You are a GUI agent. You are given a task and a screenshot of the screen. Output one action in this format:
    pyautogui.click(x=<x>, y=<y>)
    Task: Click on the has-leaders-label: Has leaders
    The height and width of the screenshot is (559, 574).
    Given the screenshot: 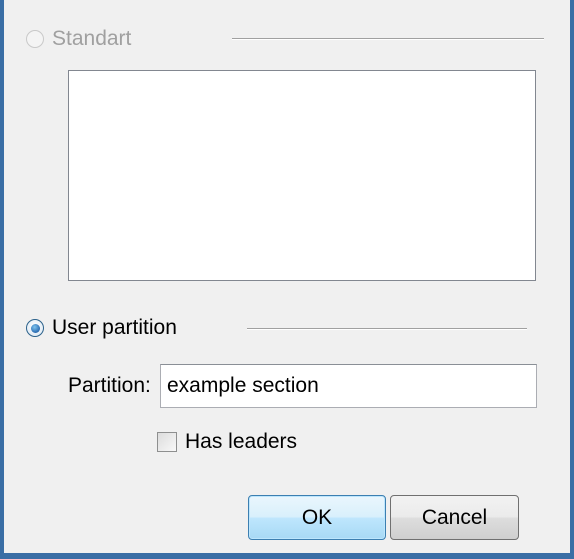 What is the action you would take?
    pyautogui.click(x=241, y=441)
    